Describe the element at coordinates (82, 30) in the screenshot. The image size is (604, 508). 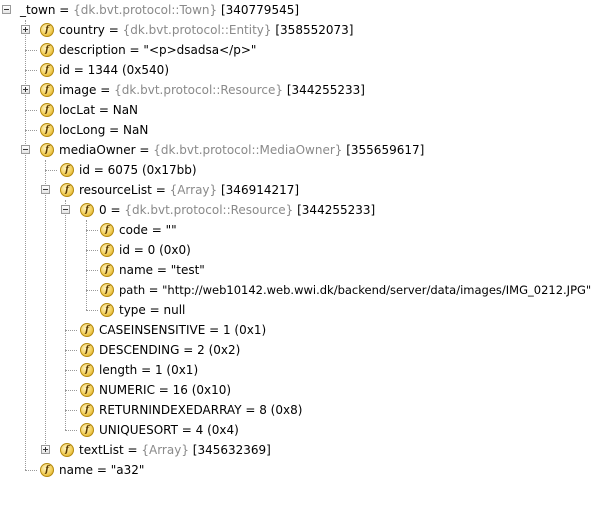
I see `variable-name: country` at that location.